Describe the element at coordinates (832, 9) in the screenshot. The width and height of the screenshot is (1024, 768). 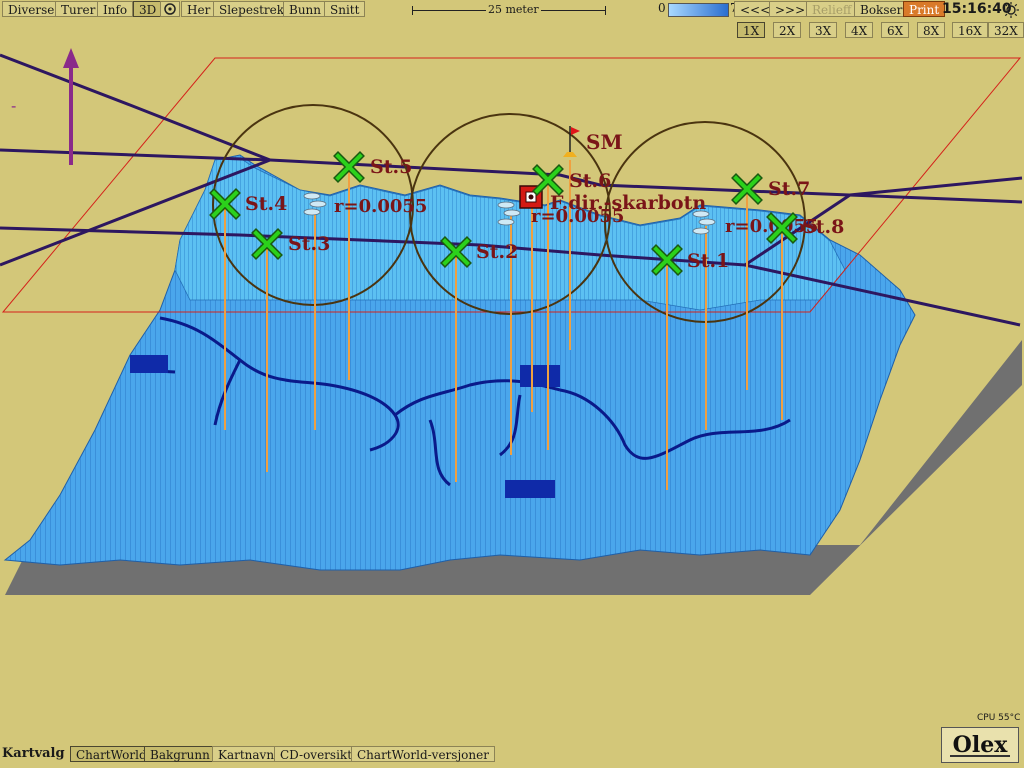
I see `relieff-button: Relieff` at that location.